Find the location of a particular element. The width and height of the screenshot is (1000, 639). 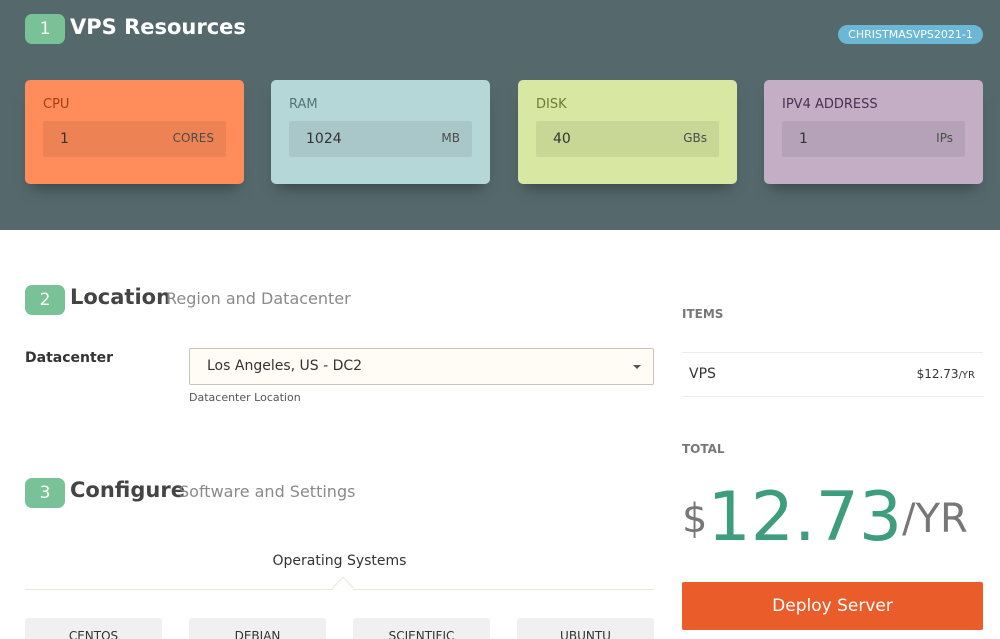

disk-card: DISK 40 GBs is located at coordinates (627, 132).